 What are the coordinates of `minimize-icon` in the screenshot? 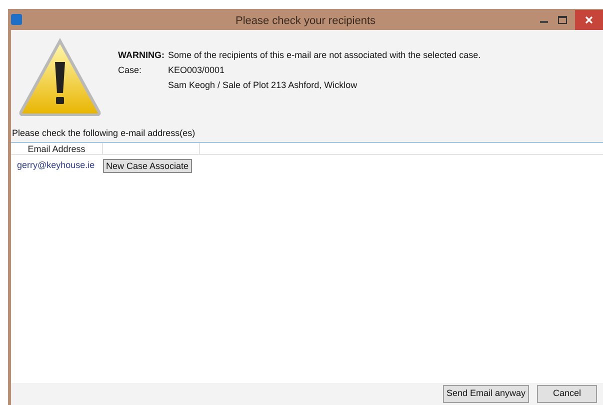 It's located at (544, 22).